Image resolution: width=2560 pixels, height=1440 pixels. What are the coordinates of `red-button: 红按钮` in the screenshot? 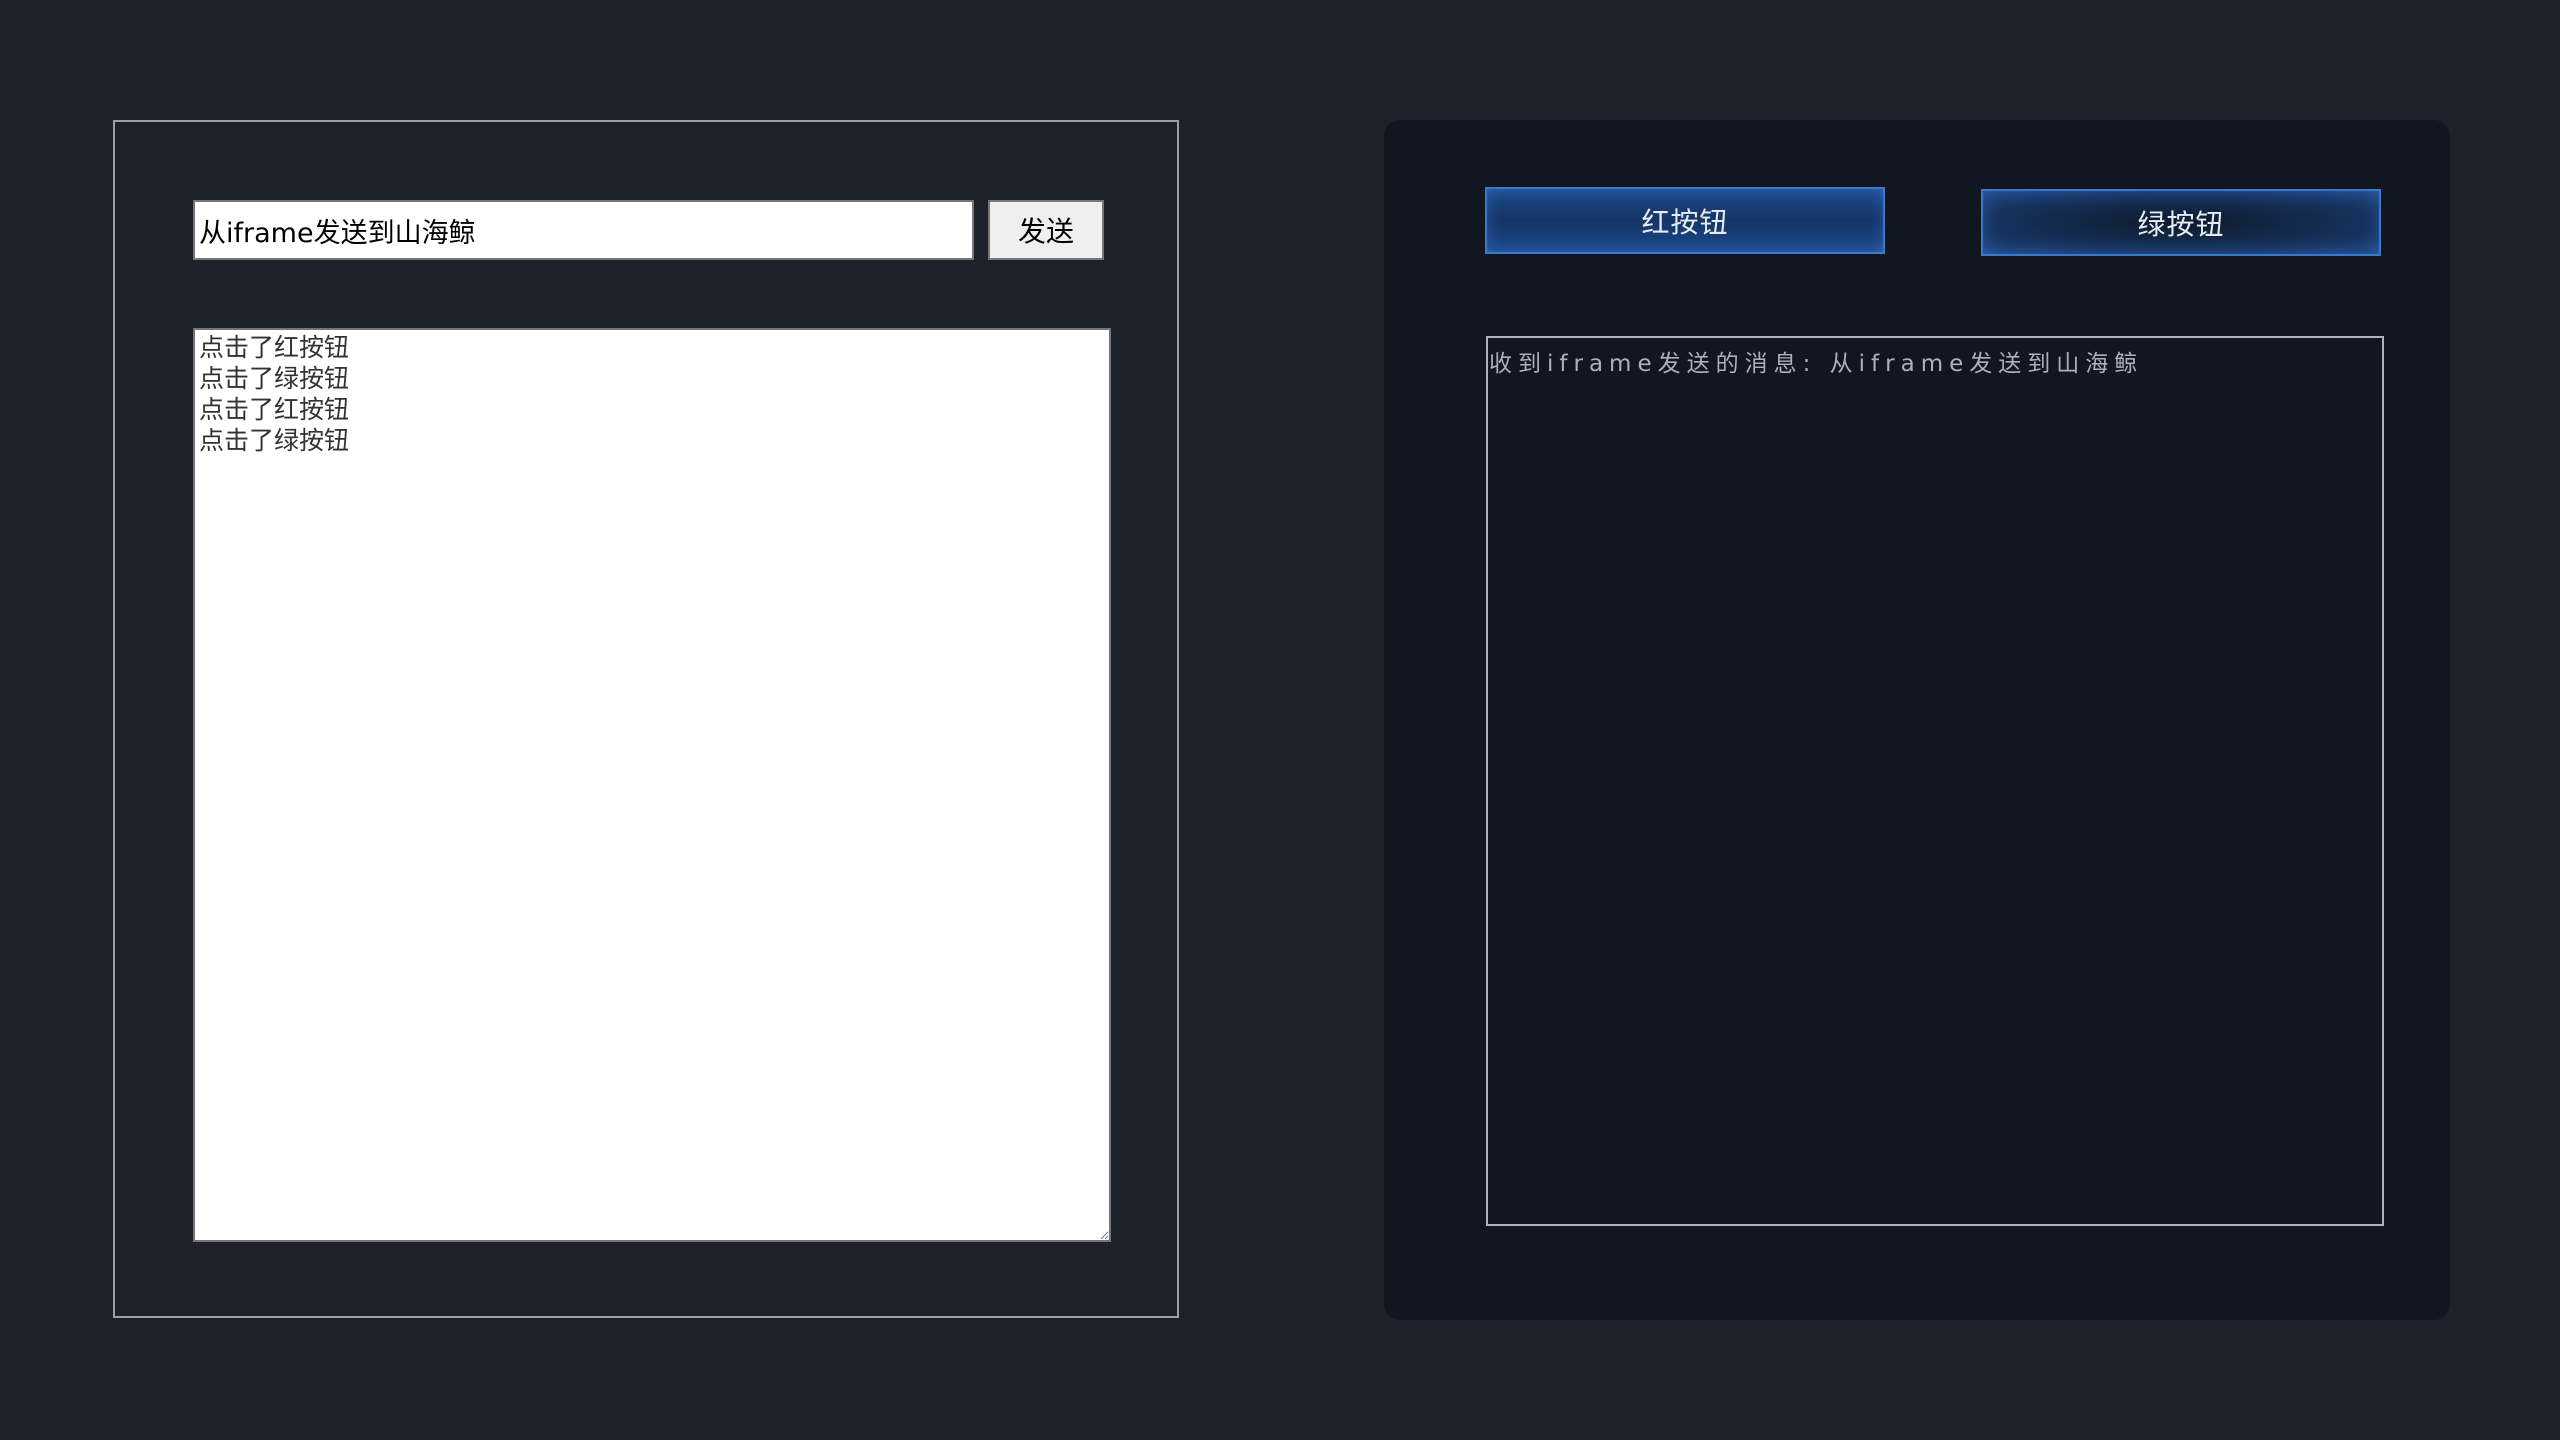 It's located at (1685, 220).